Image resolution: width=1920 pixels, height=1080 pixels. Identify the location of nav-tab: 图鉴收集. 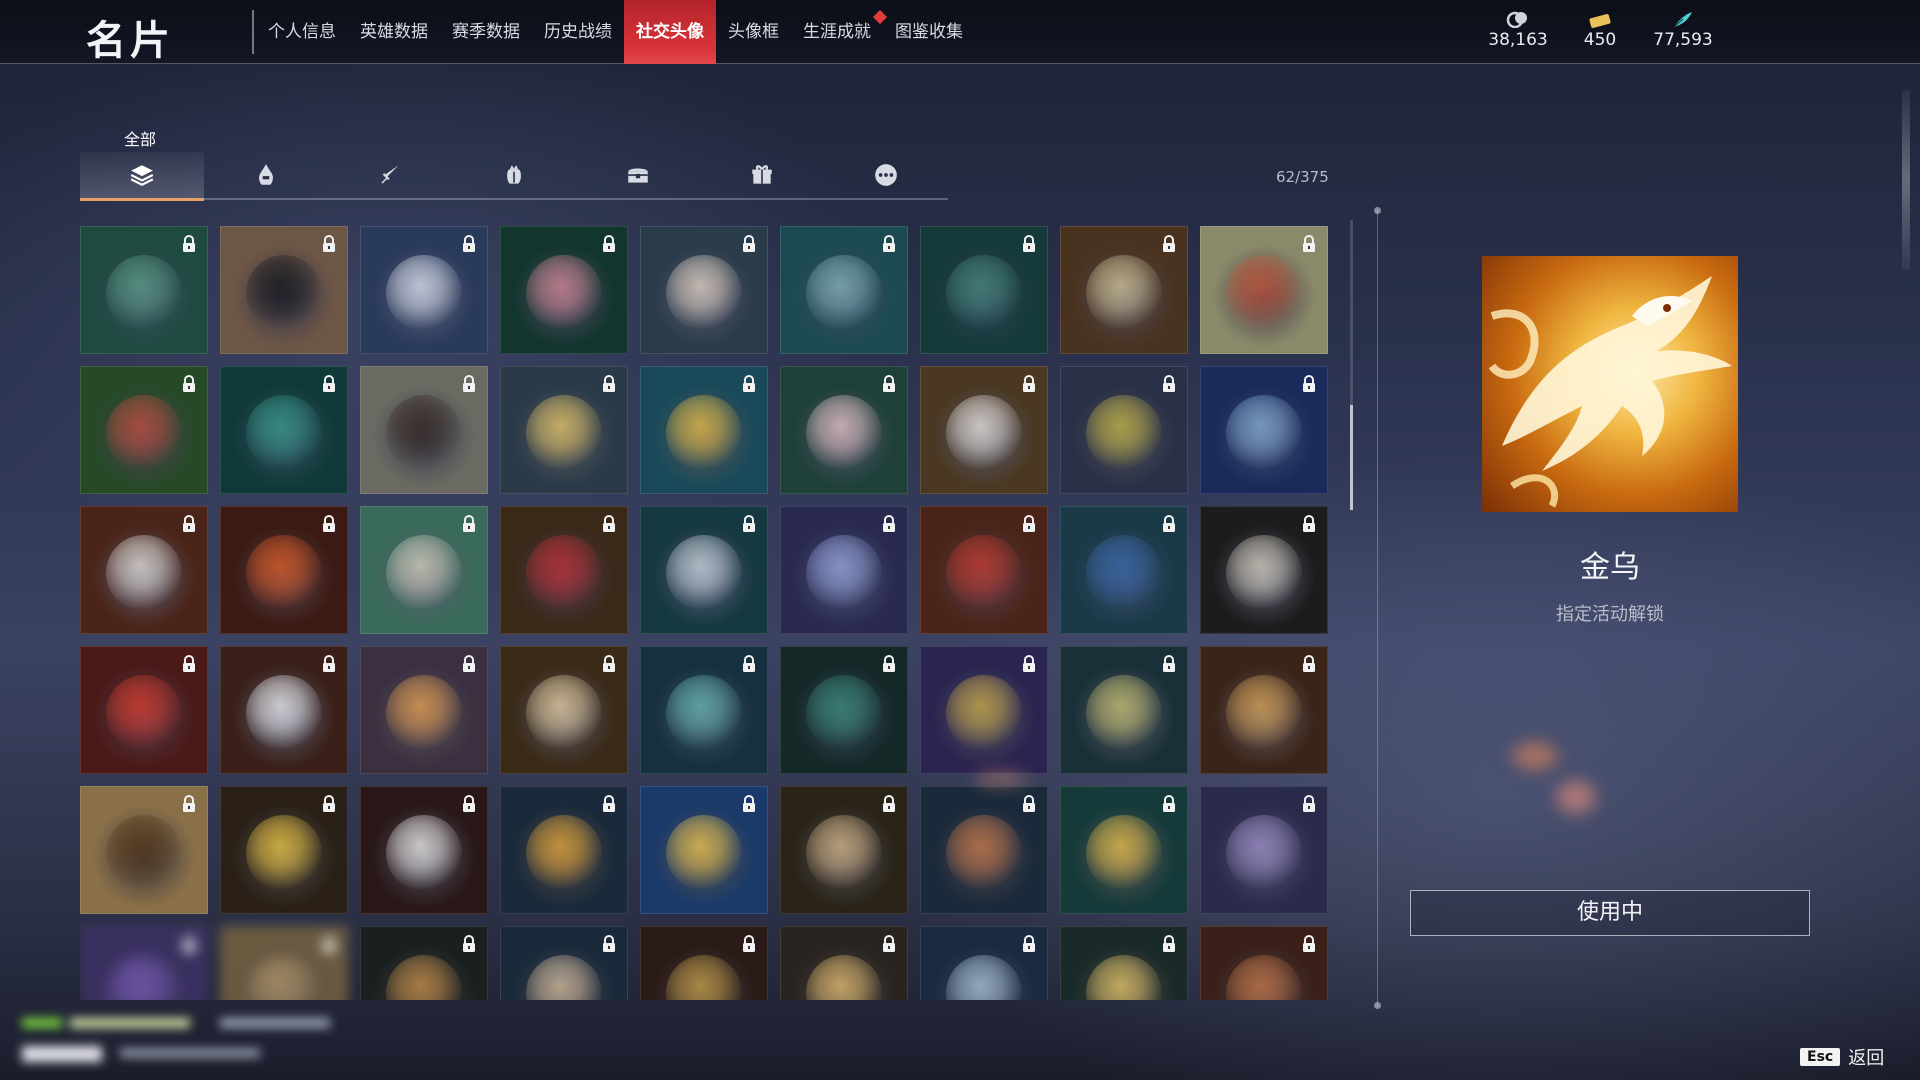
(929, 32).